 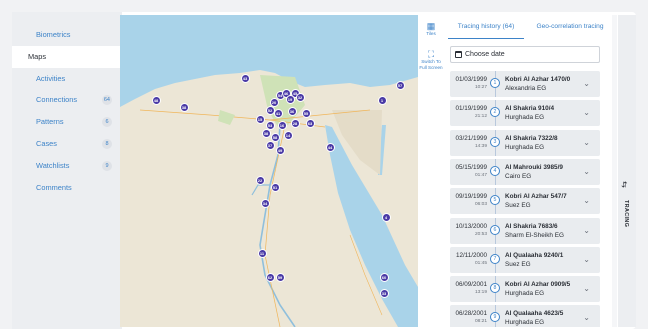 I want to click on tracing-side-tab: ⇆ TRACING, so click(x=627, y=171).